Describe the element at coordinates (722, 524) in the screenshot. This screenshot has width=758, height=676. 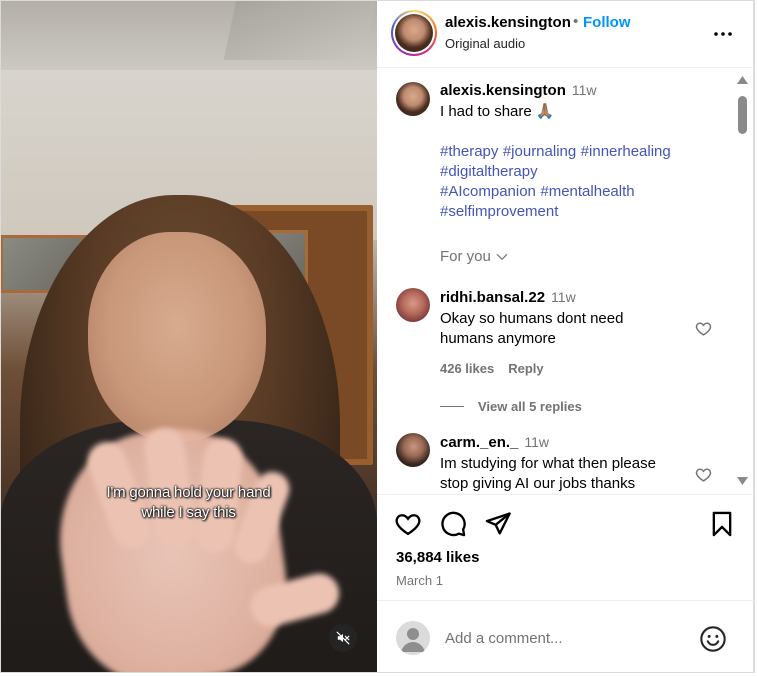
I see `bookmark-icon` at that location.